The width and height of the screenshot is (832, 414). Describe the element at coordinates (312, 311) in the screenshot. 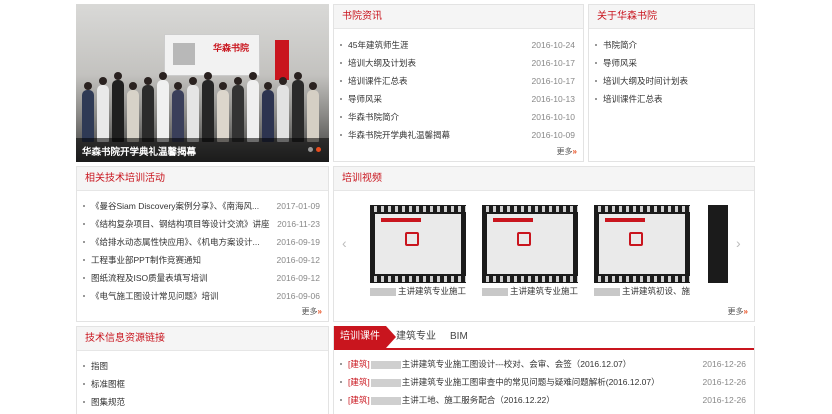

I see `activities-more-link: 更多»` at that location.